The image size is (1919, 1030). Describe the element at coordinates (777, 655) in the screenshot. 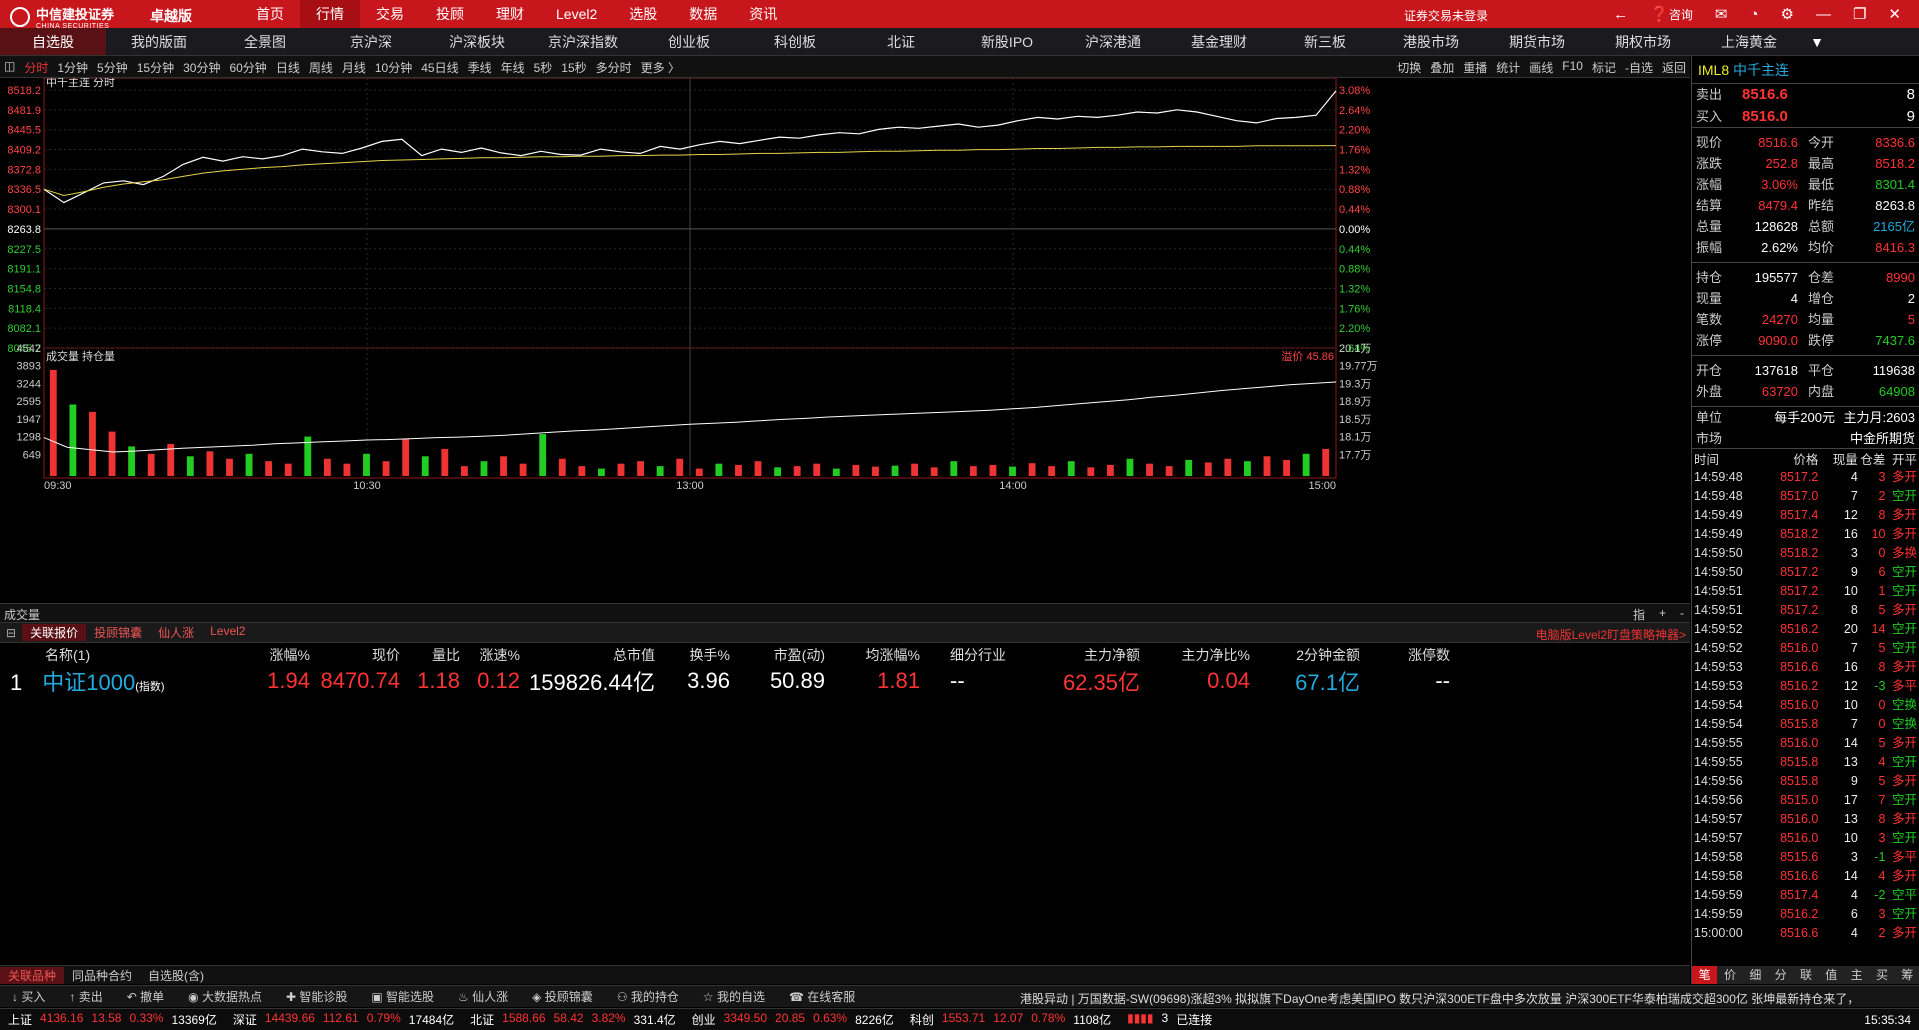

I see `col-header-7: 市盈(动)` at that location.